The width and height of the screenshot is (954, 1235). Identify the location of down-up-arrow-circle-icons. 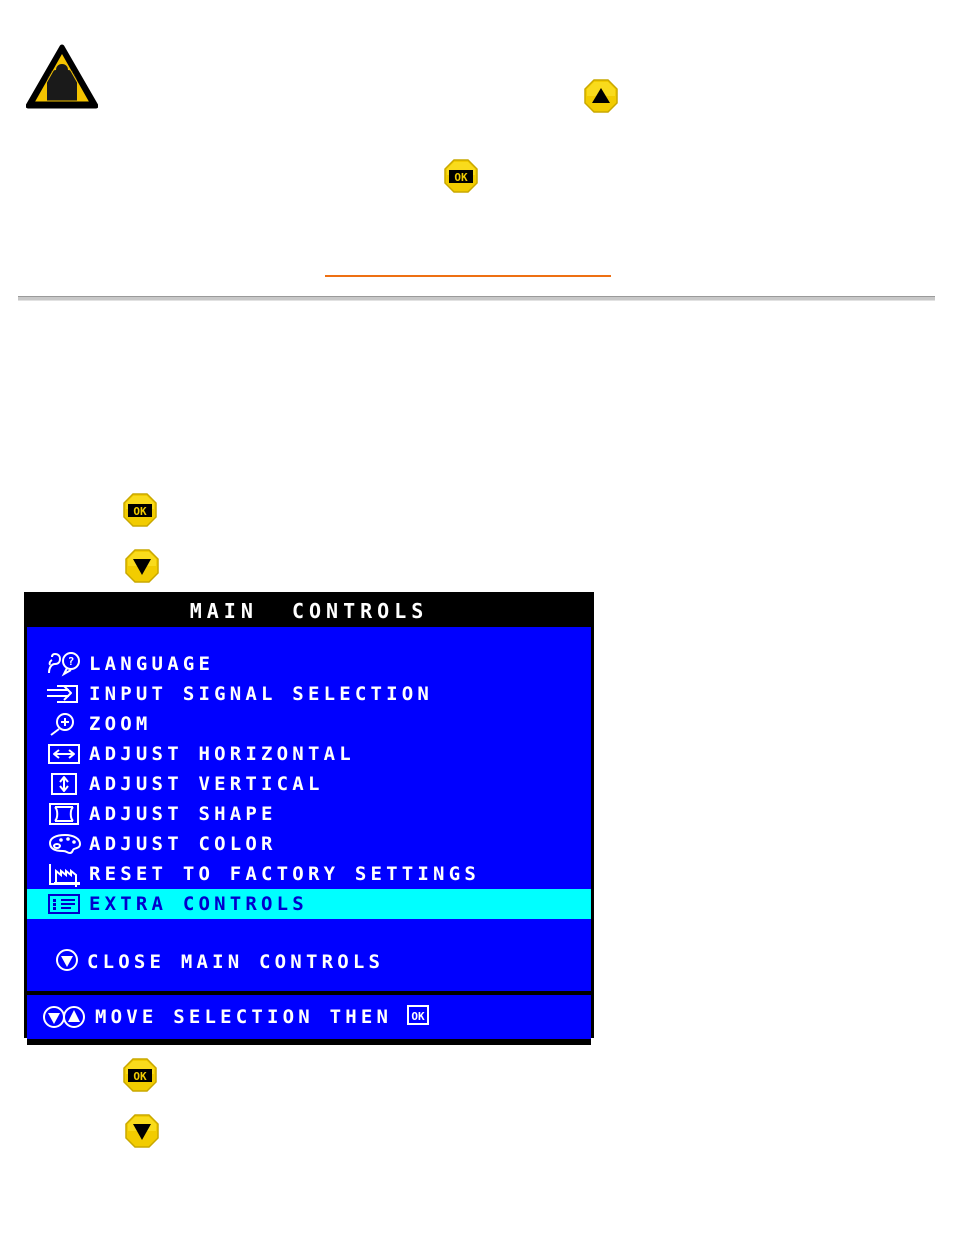
(68, 1017).